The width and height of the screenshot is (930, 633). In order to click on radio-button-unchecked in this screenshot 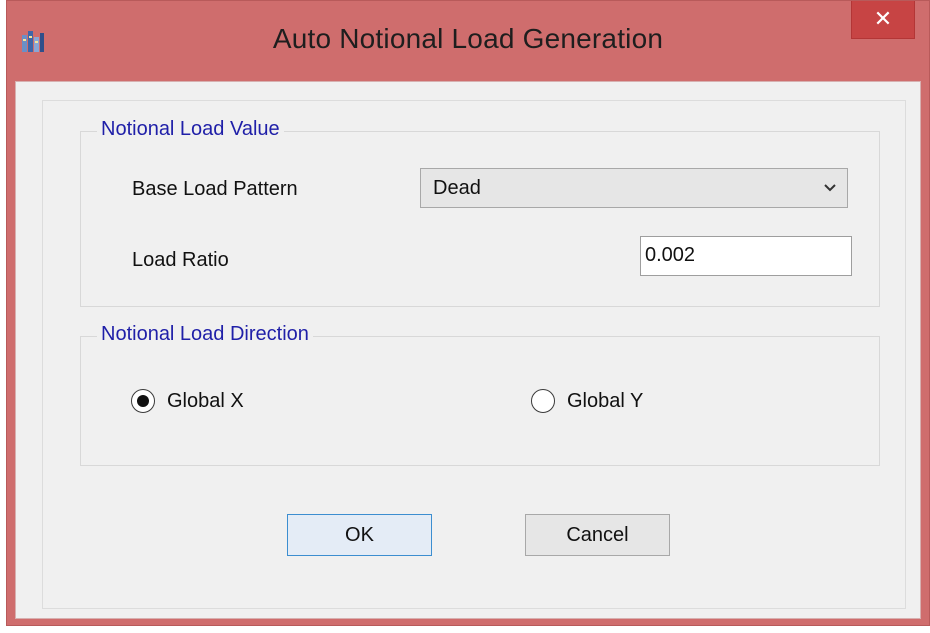, I will do `click(543, 401)`.